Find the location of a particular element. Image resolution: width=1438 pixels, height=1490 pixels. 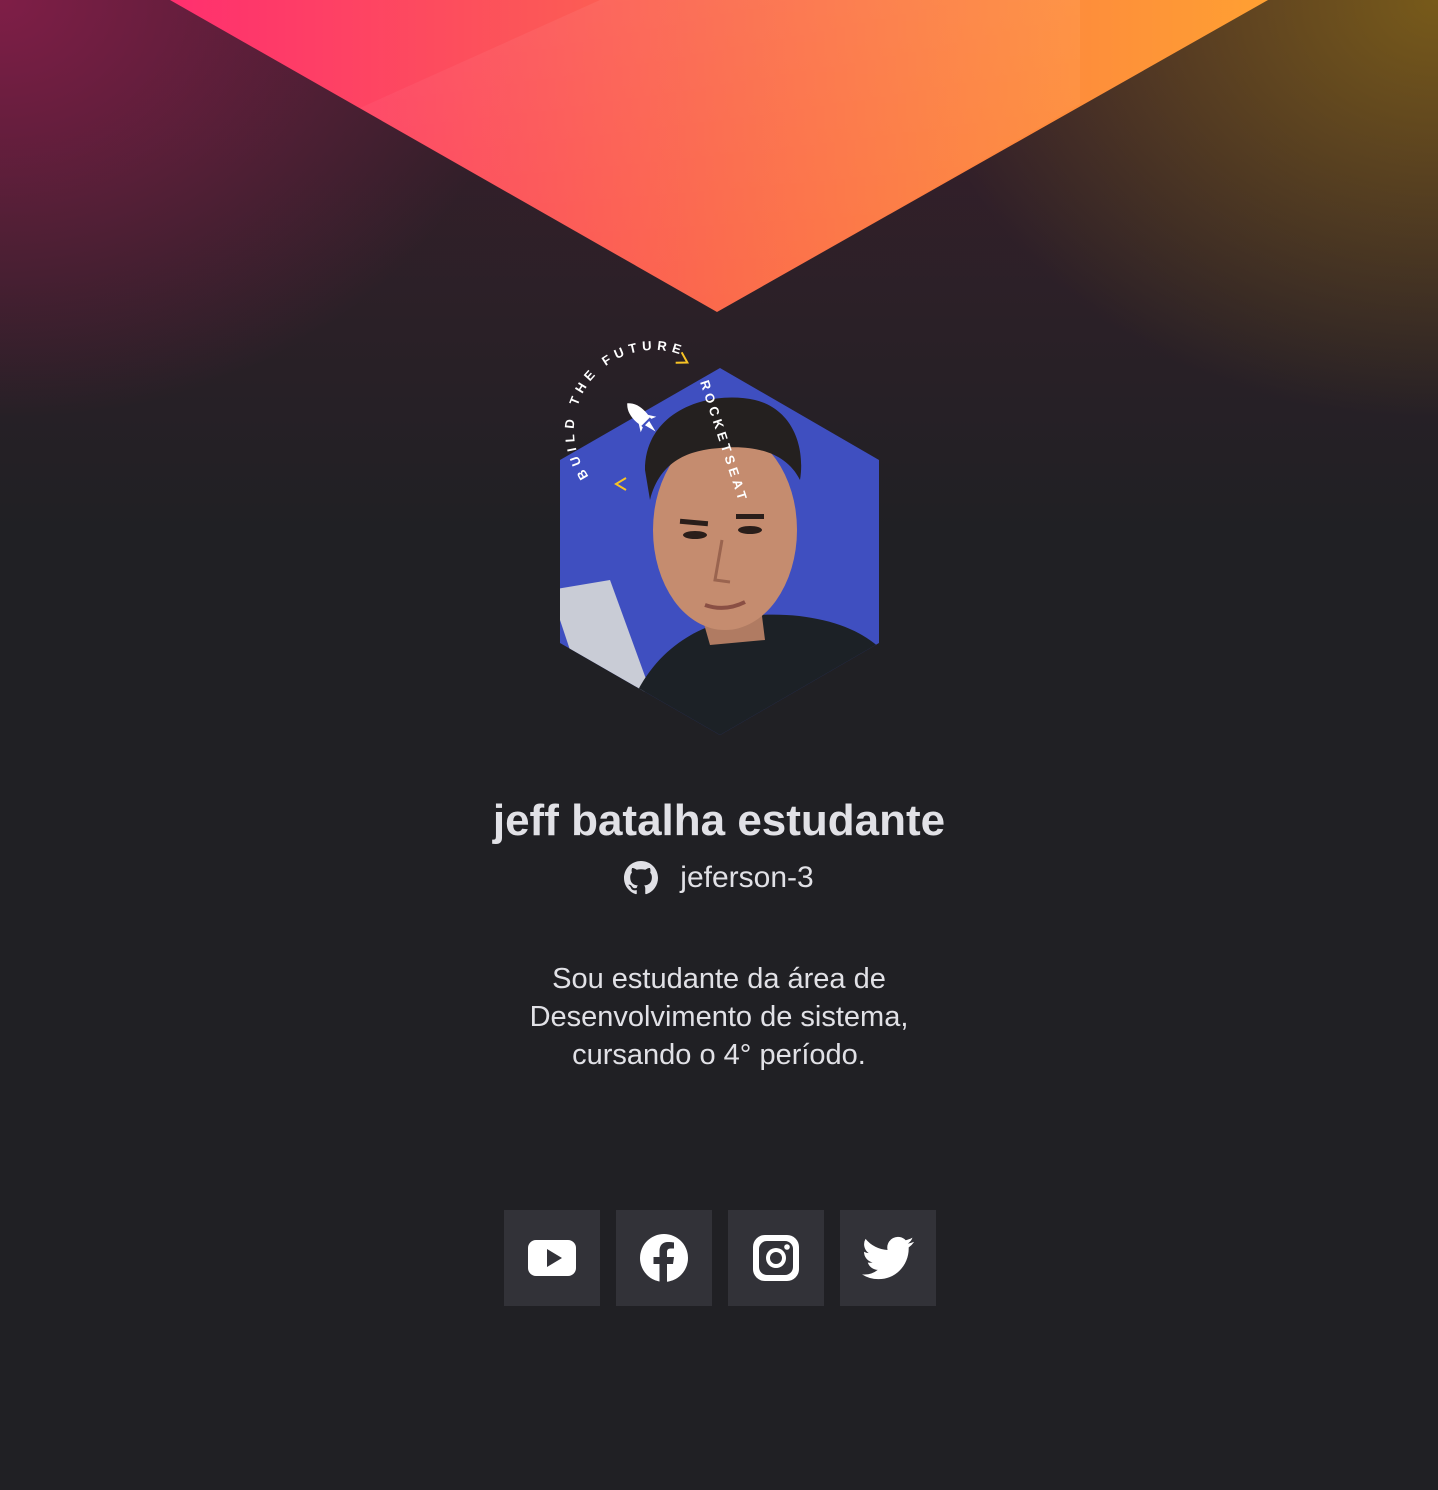

youtube-icon is located at coordinates (552, 1258).